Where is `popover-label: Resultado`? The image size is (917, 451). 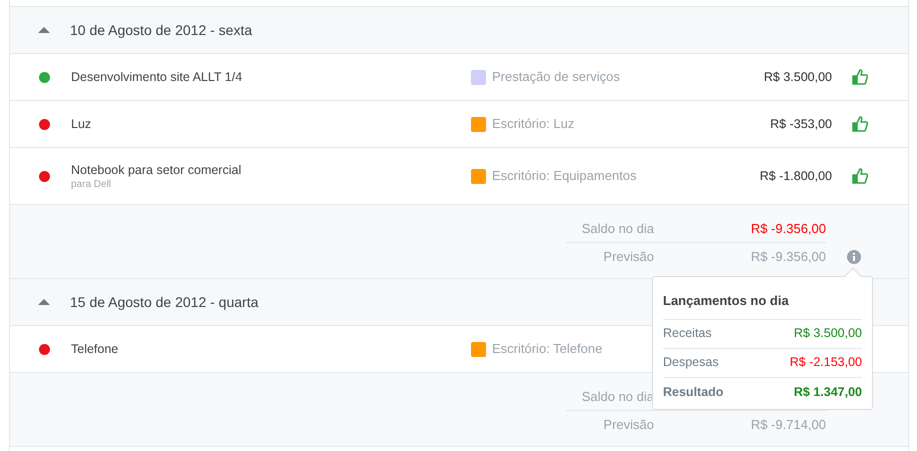 popover-label: Resultado is located at coordinates (693, 392).